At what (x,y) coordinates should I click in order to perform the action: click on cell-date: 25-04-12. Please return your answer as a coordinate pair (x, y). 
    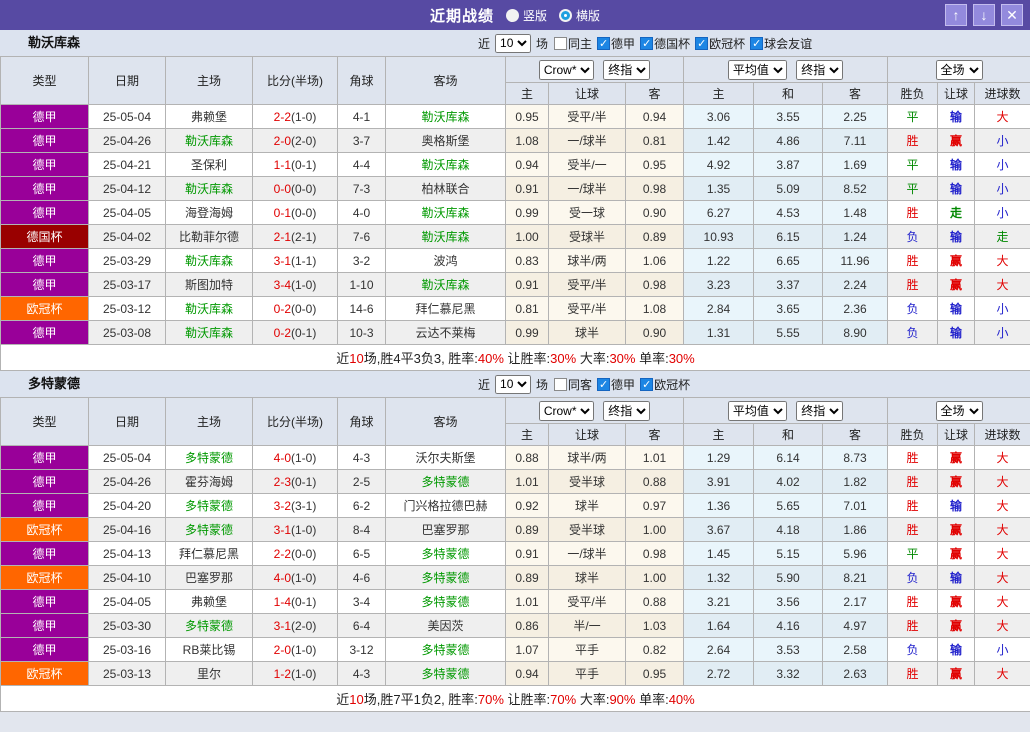
    Looking at the image, I should click on (127, 188).